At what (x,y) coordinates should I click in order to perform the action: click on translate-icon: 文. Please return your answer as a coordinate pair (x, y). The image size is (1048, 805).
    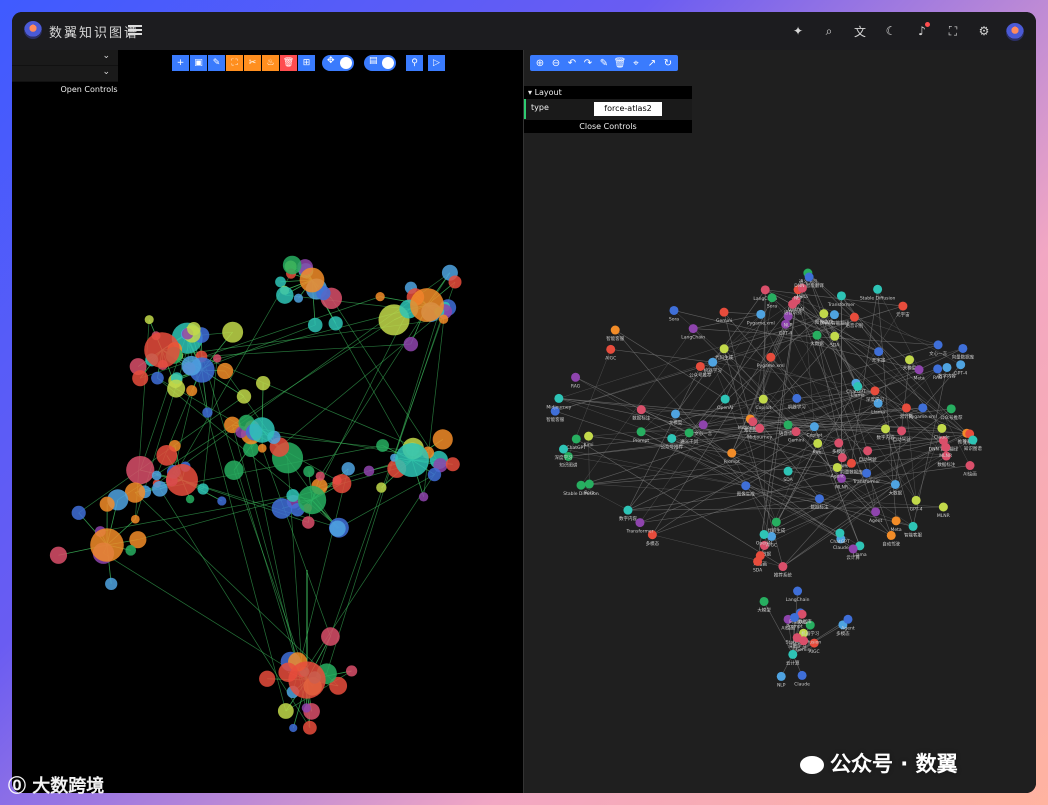
    Looking at the image, I should click on (860, 31).